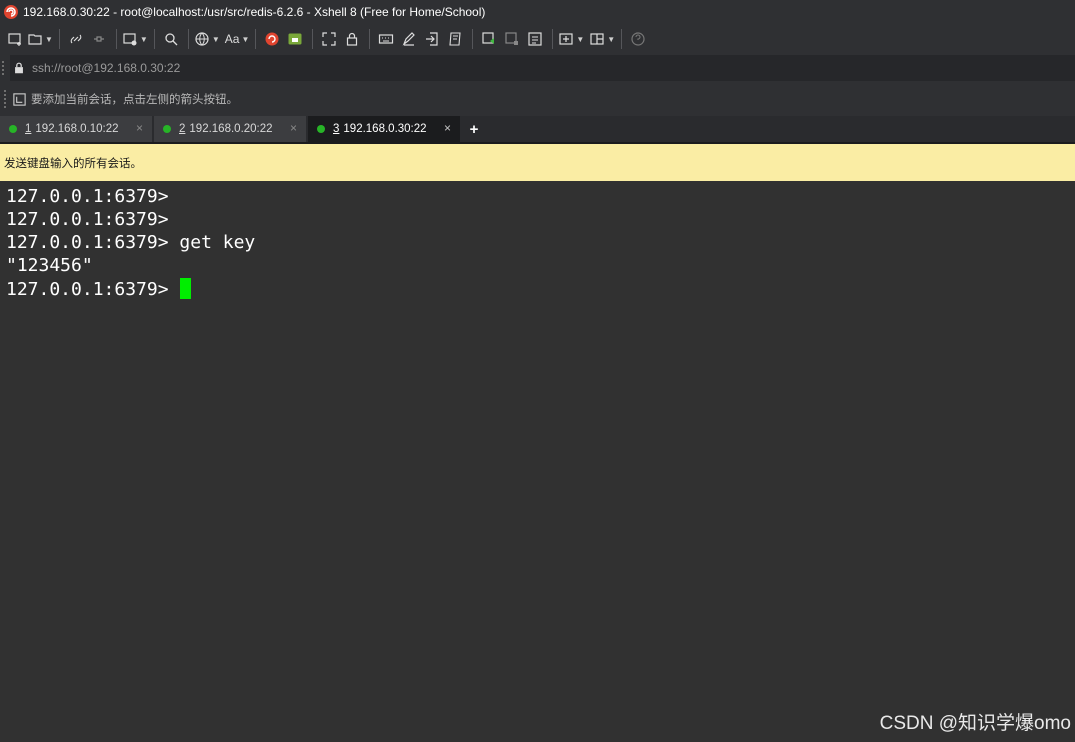 The image size is (1075, 742). I want to click on tab-label: 192.168.0.10:22, so click(77, 129).